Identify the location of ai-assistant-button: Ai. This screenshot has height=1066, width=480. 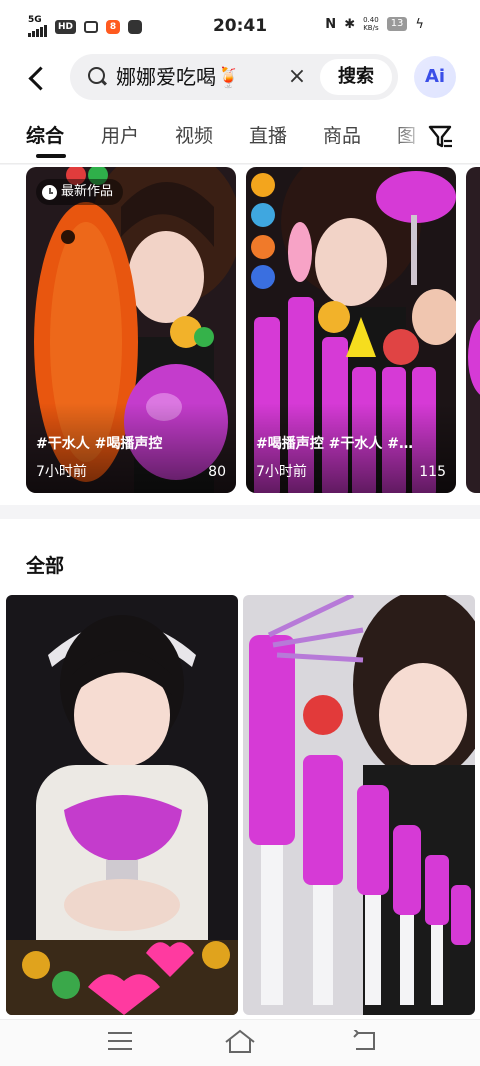
(435, 77).